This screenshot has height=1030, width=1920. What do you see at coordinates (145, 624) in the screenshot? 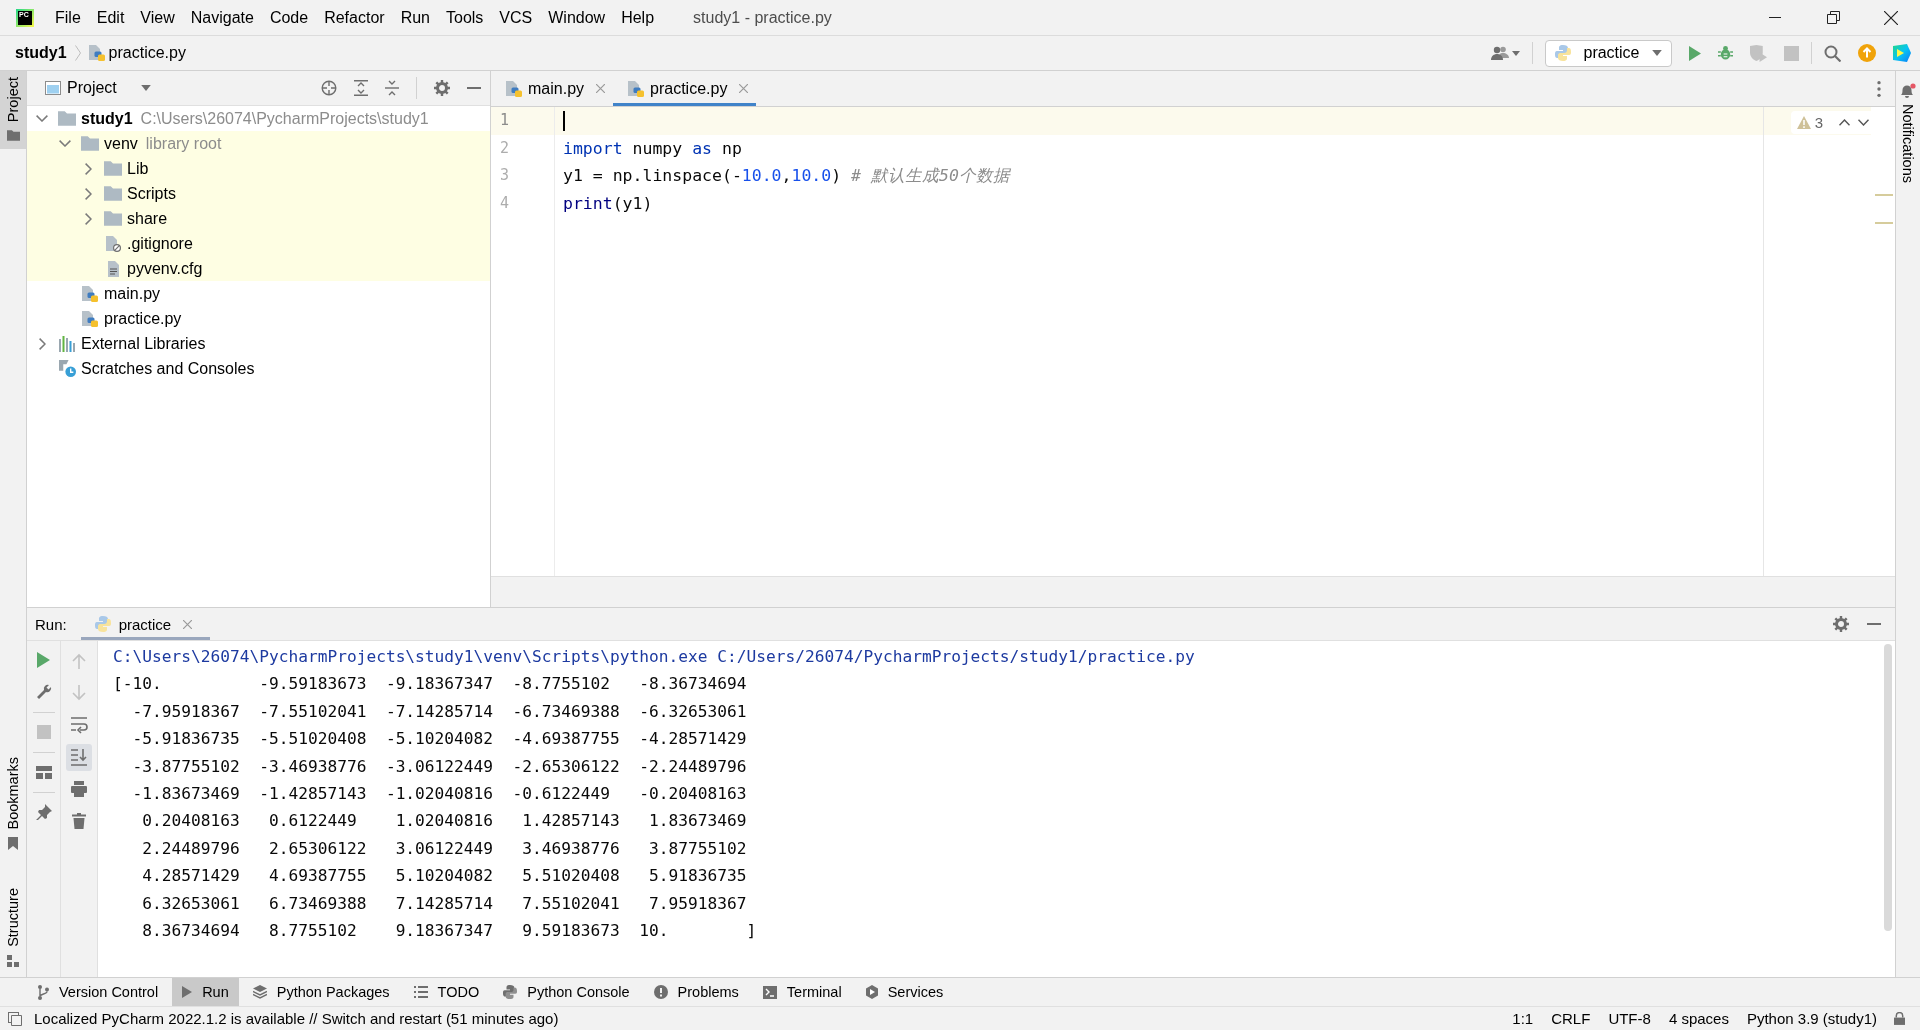
I see `run-tab: practice` at bounding box center [145, 624].